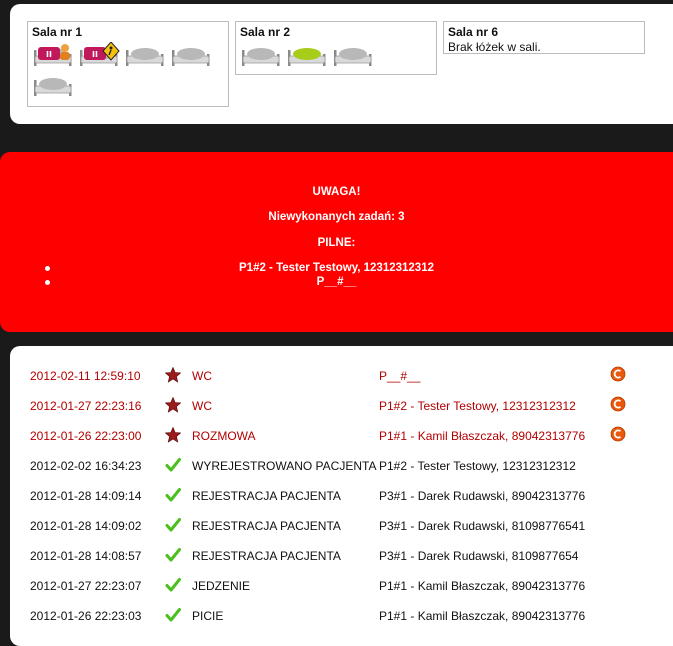 This screenshot has height=646, width=673. What do you see at coordinates (473, 32) in the screenshot?
I see `room-title: Sala nr 6` at bounding box center [473, 32].